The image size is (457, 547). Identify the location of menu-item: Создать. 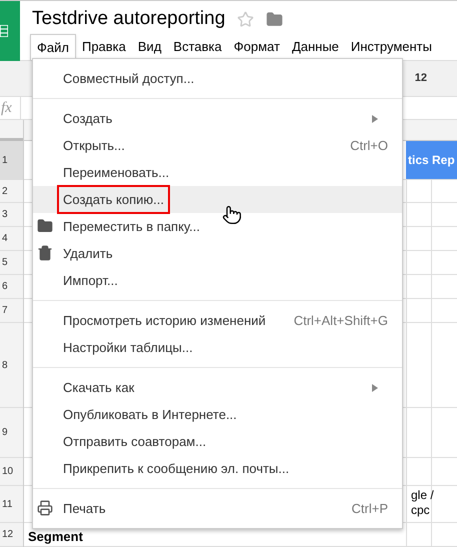
(217, 118).